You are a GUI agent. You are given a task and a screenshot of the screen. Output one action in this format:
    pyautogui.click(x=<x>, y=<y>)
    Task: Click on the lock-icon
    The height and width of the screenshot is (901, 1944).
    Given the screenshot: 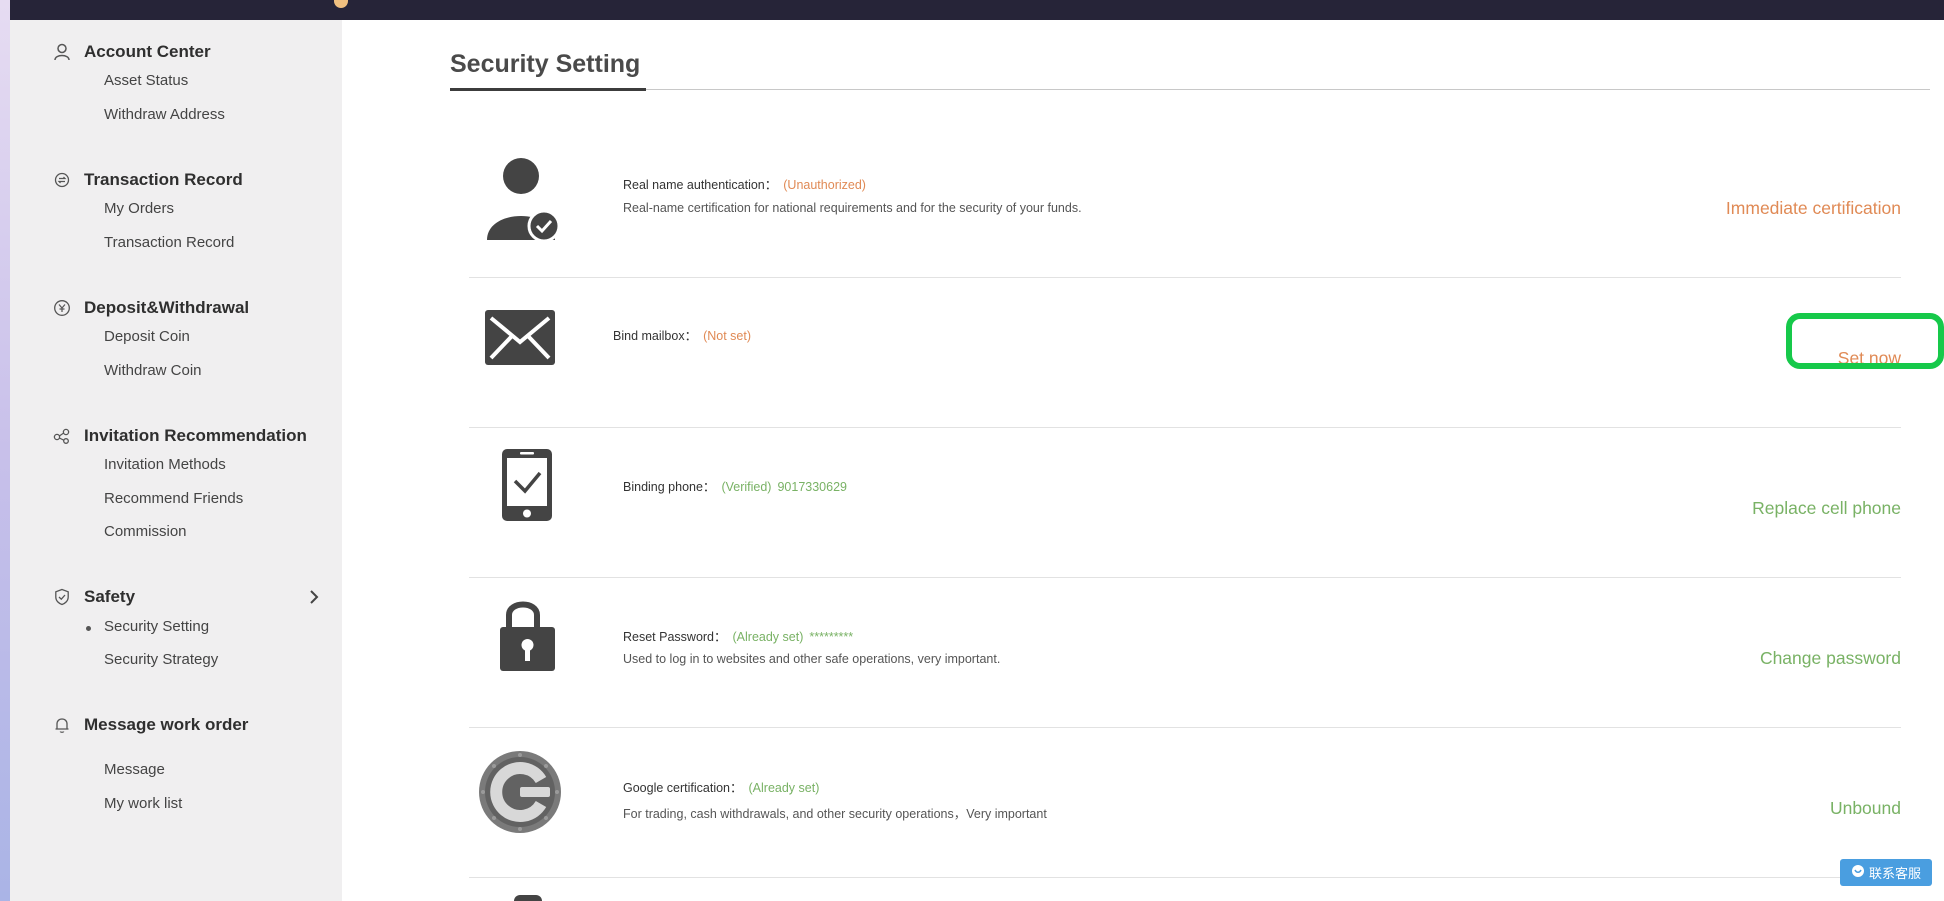 What is the action you would take?
    pyautogui.click(x=519, y=645)
    